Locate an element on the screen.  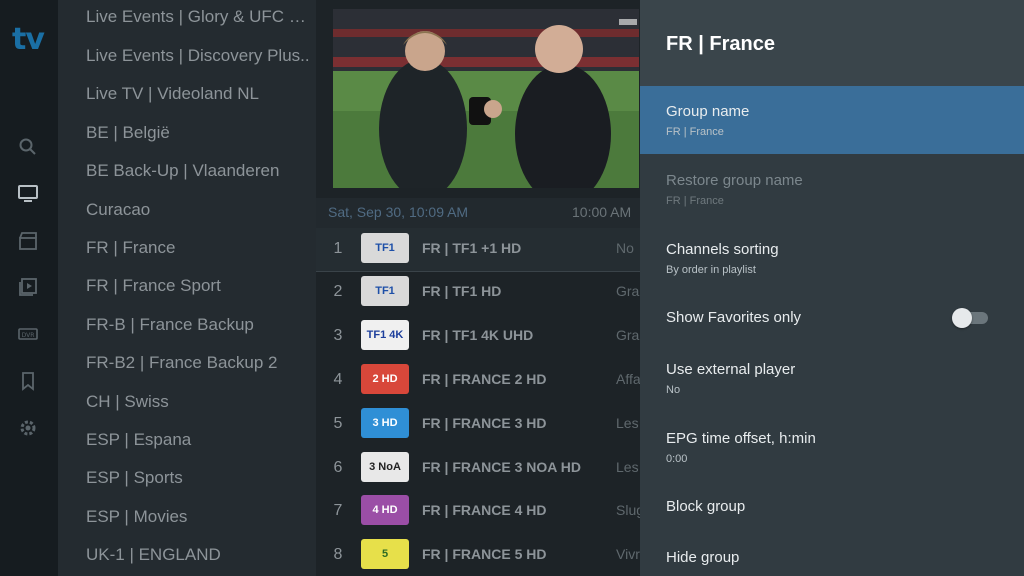
group-item: ESP | Sports is located at coordinates (199, 478).